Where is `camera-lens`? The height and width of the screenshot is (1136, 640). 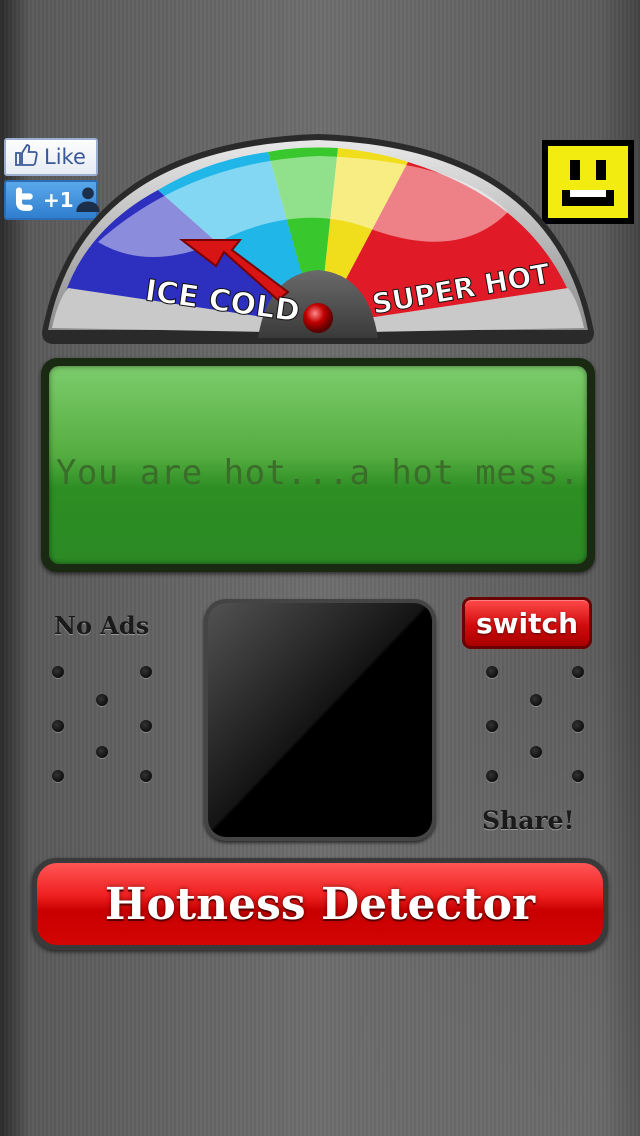
camera-lens is located at coordinates (320, 720).